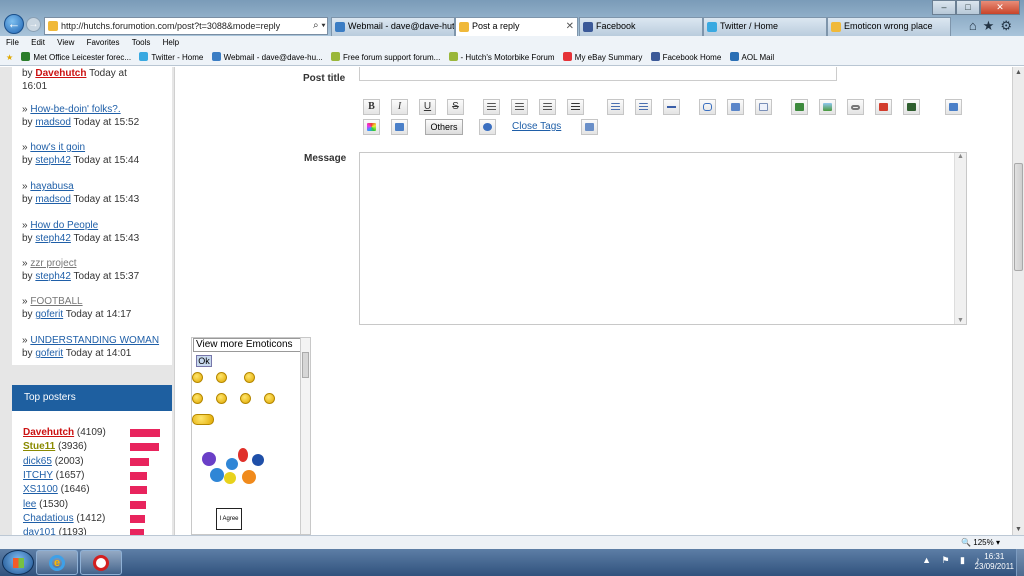  What do you see at coordinates (993, 26) in the screenshot?
I see `home-favorites-tools-icon: ⌂★⚙` at bounding box center [993, 26].